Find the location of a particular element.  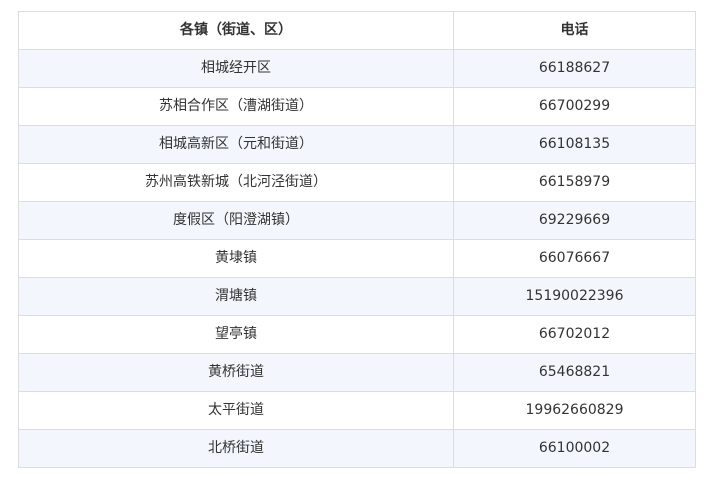

phone-cell: 65468821 is located at coordinates (574, 372).